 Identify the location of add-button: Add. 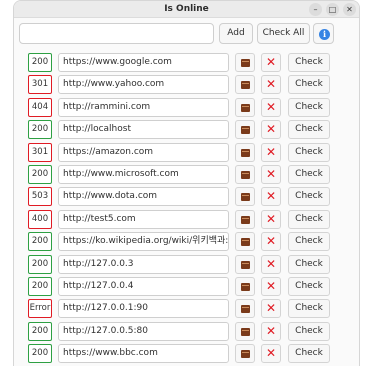
(236, 33).